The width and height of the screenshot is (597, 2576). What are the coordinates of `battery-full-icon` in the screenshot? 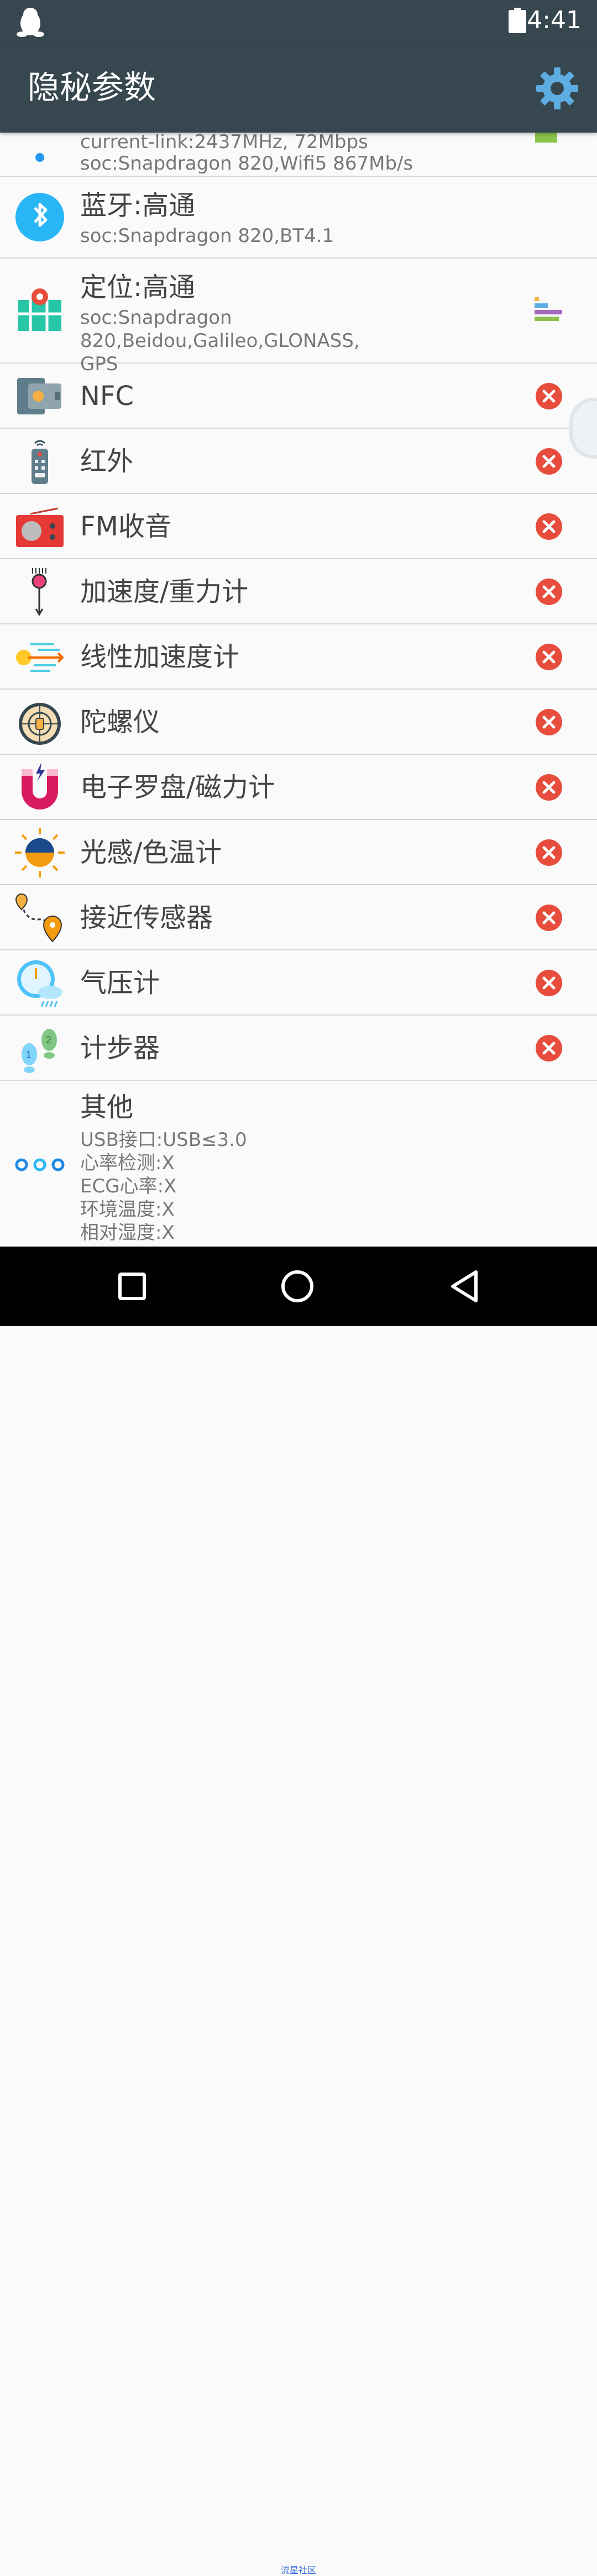 It's located at (517, 20).